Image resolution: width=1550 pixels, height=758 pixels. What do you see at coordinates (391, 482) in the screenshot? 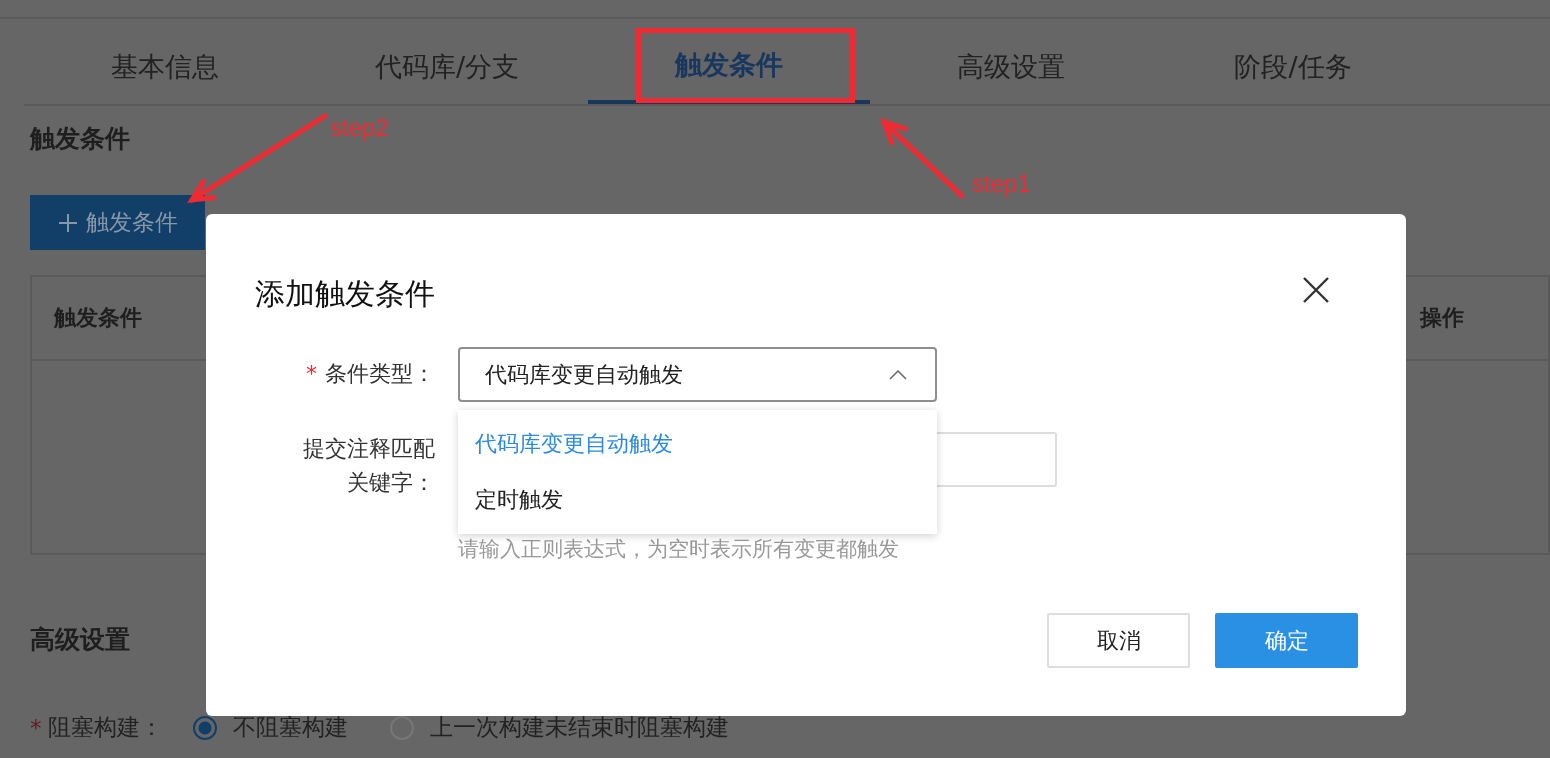
I see `field-label: 关键字：` at bounding box center [391, 482].